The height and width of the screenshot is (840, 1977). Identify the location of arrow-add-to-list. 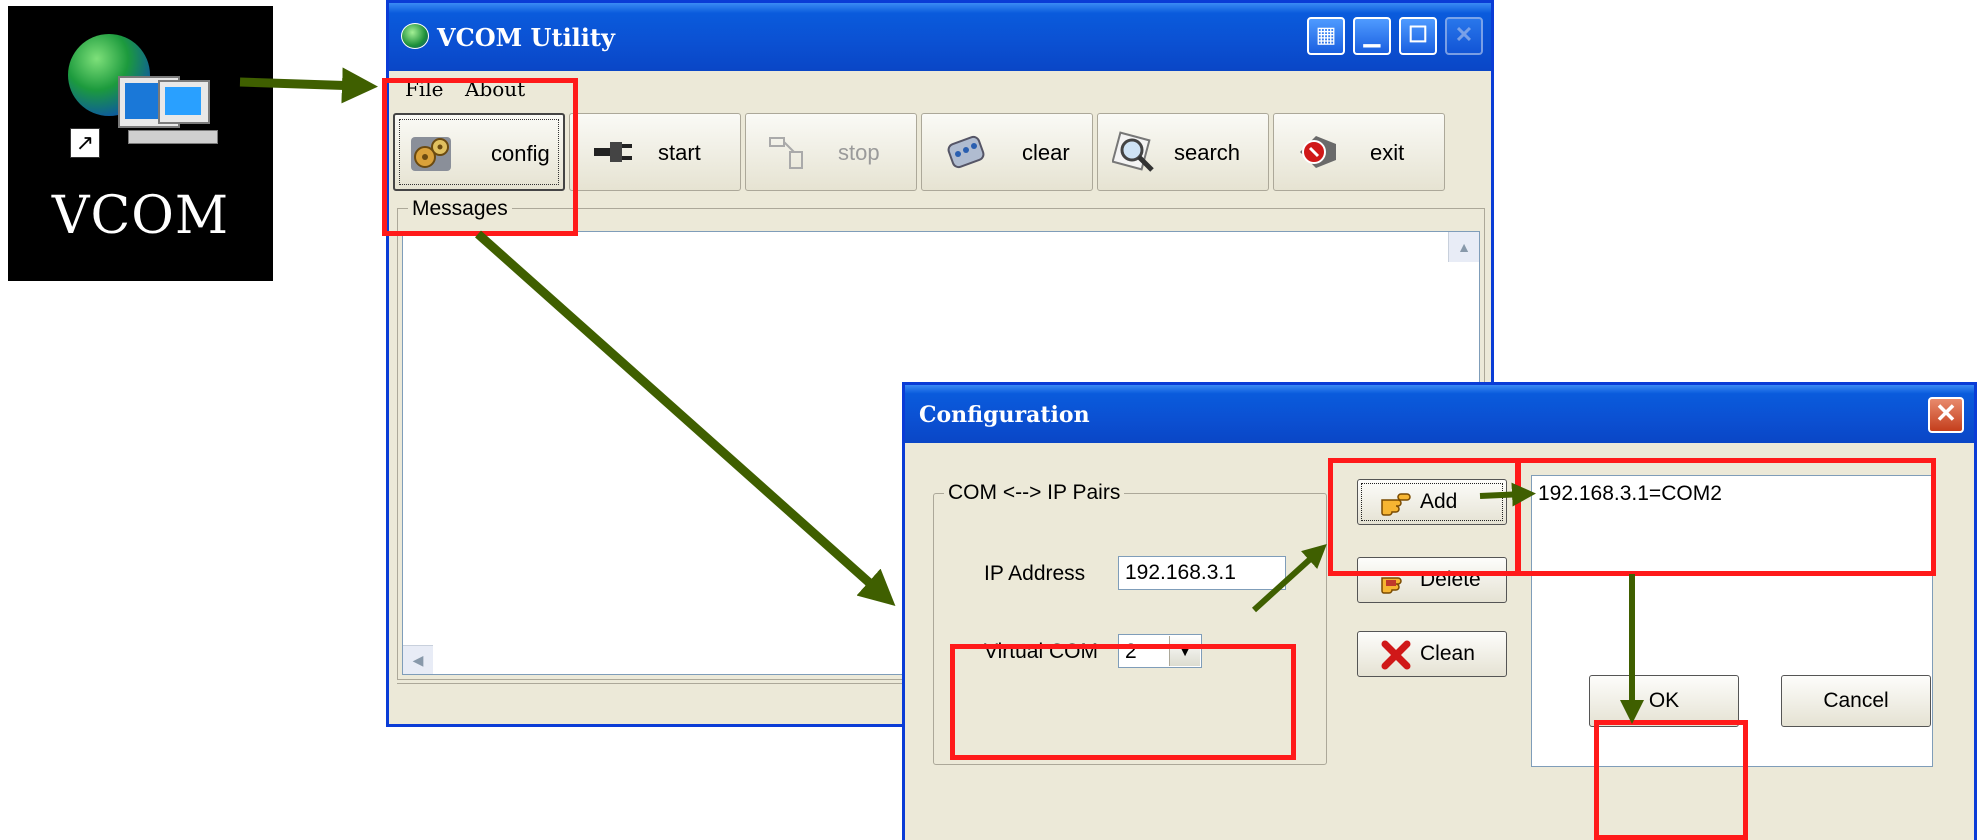
(1507, 494).